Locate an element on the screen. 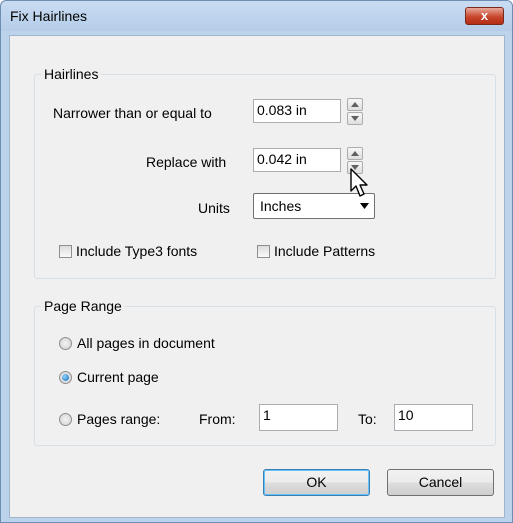 The height and width of the screenshot is (523, 513). title-bar: Fix Hairlines x is located at coordinates (256, 16).